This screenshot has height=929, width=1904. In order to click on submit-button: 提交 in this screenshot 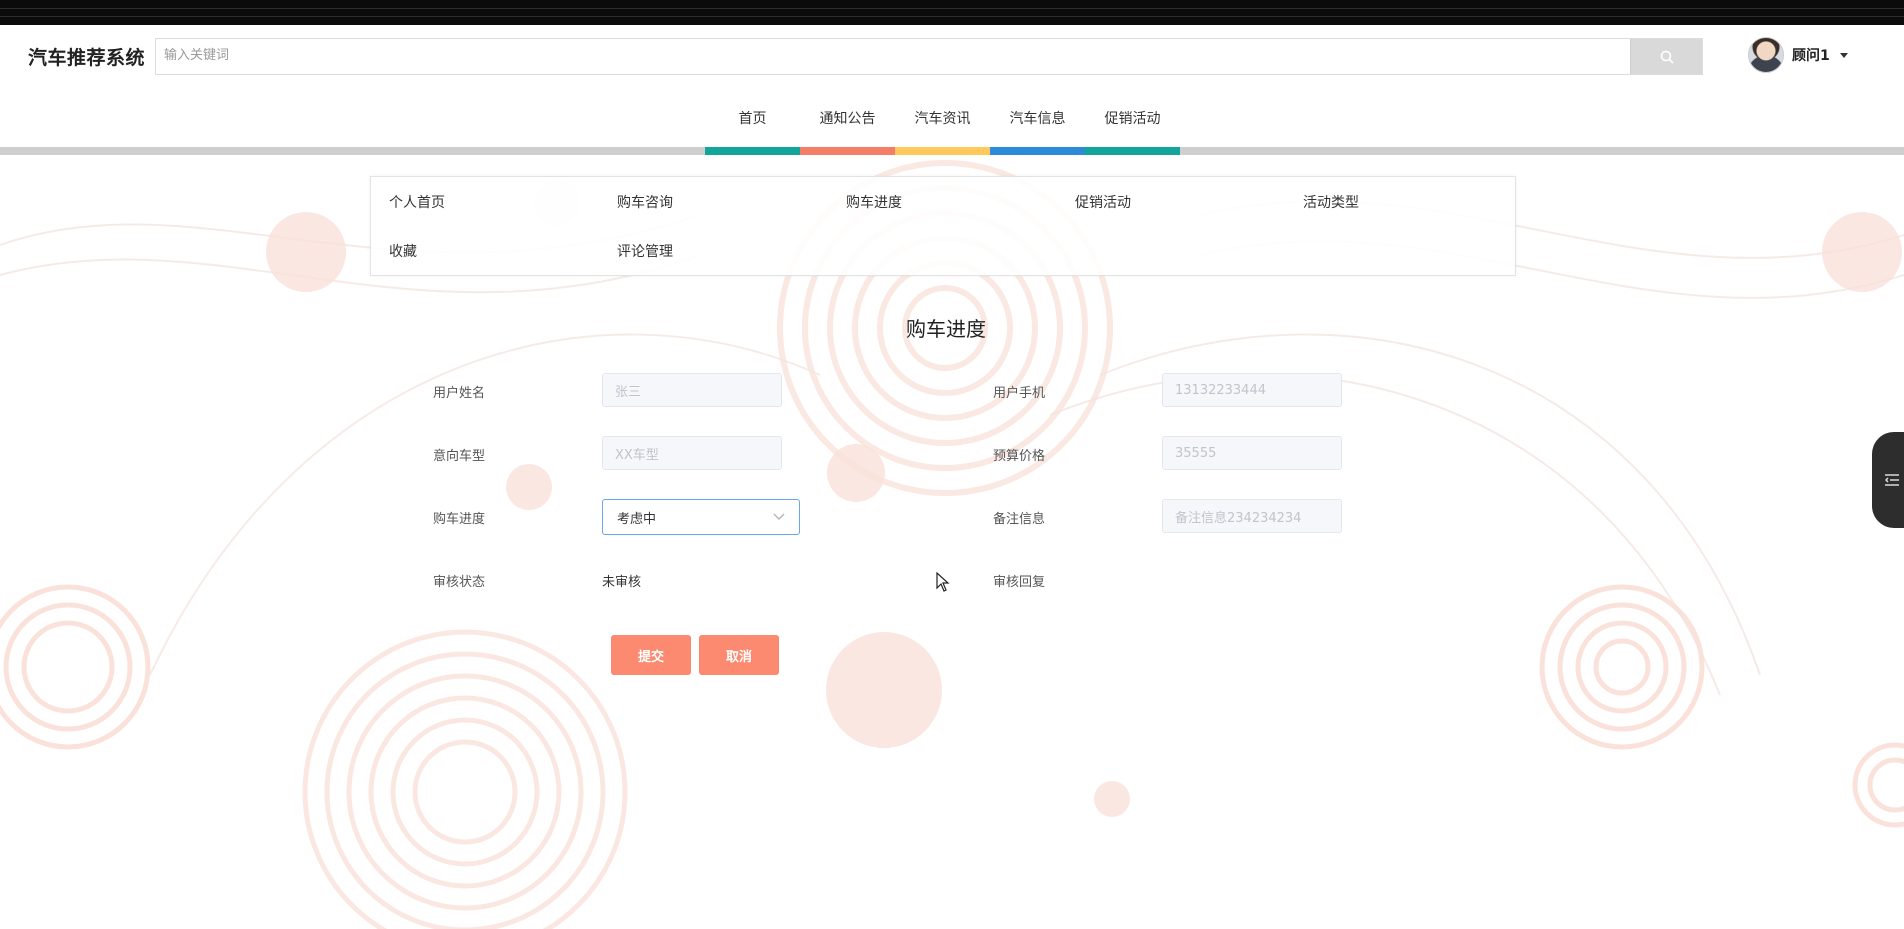, I will do `click(651, 655)`.